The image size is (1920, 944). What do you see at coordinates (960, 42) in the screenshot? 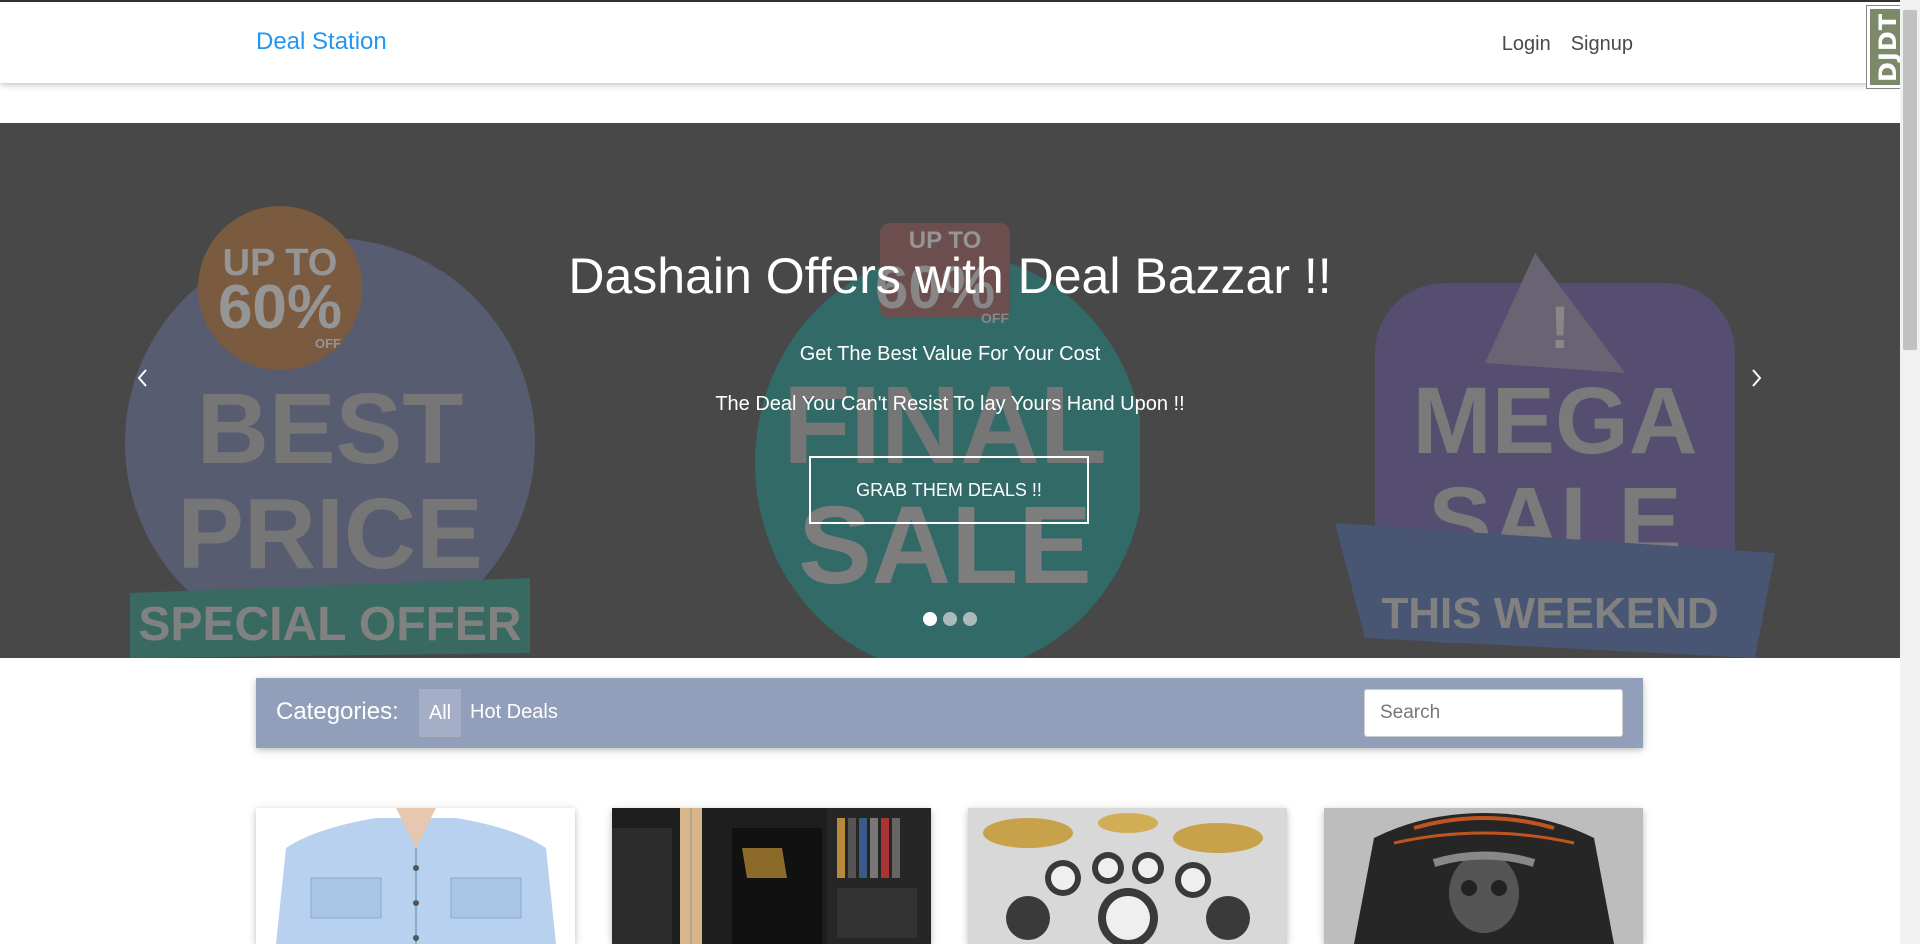
I see `navbar: Deal Station Login Signup` at bounding box center [960, 42].